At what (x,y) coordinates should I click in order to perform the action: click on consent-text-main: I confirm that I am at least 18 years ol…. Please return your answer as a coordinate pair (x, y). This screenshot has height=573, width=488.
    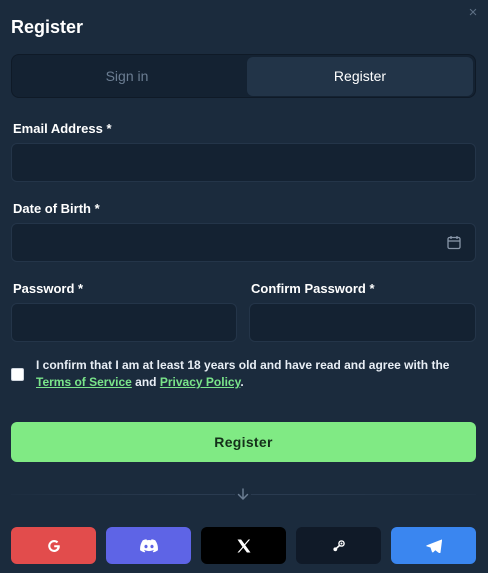
    Looking at the image, I should click on (243, 365).